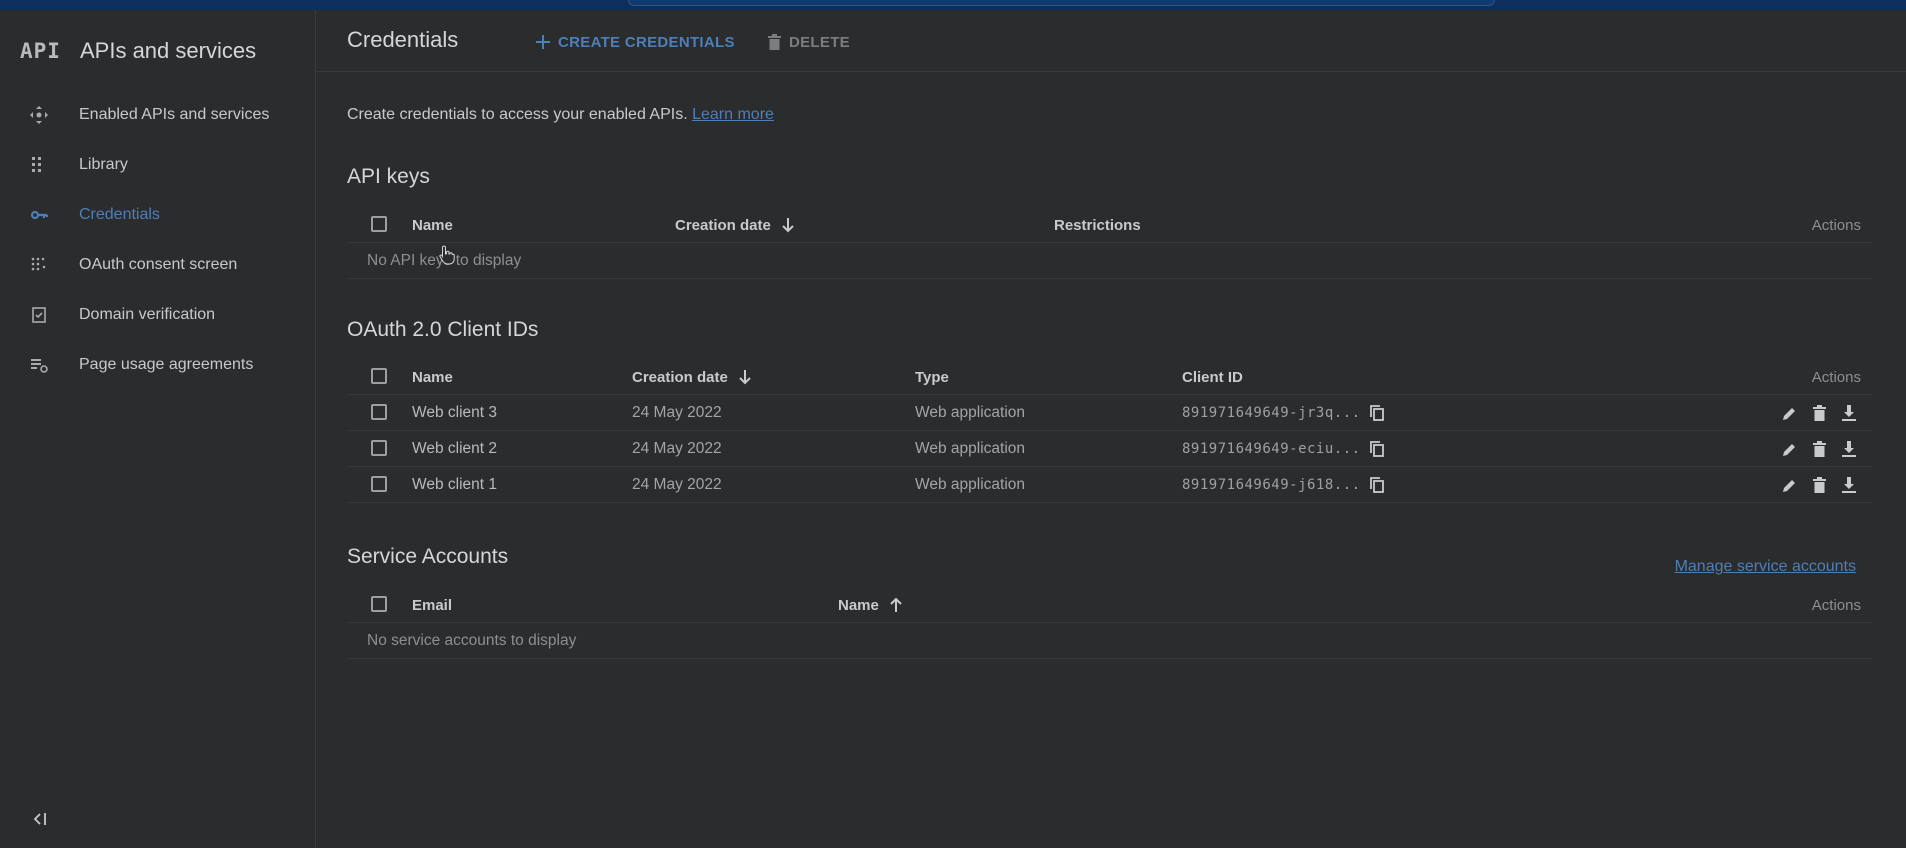 This screenshot has width=1906, height=848. I want to click on dots-grid-icon, so click(39, 265).